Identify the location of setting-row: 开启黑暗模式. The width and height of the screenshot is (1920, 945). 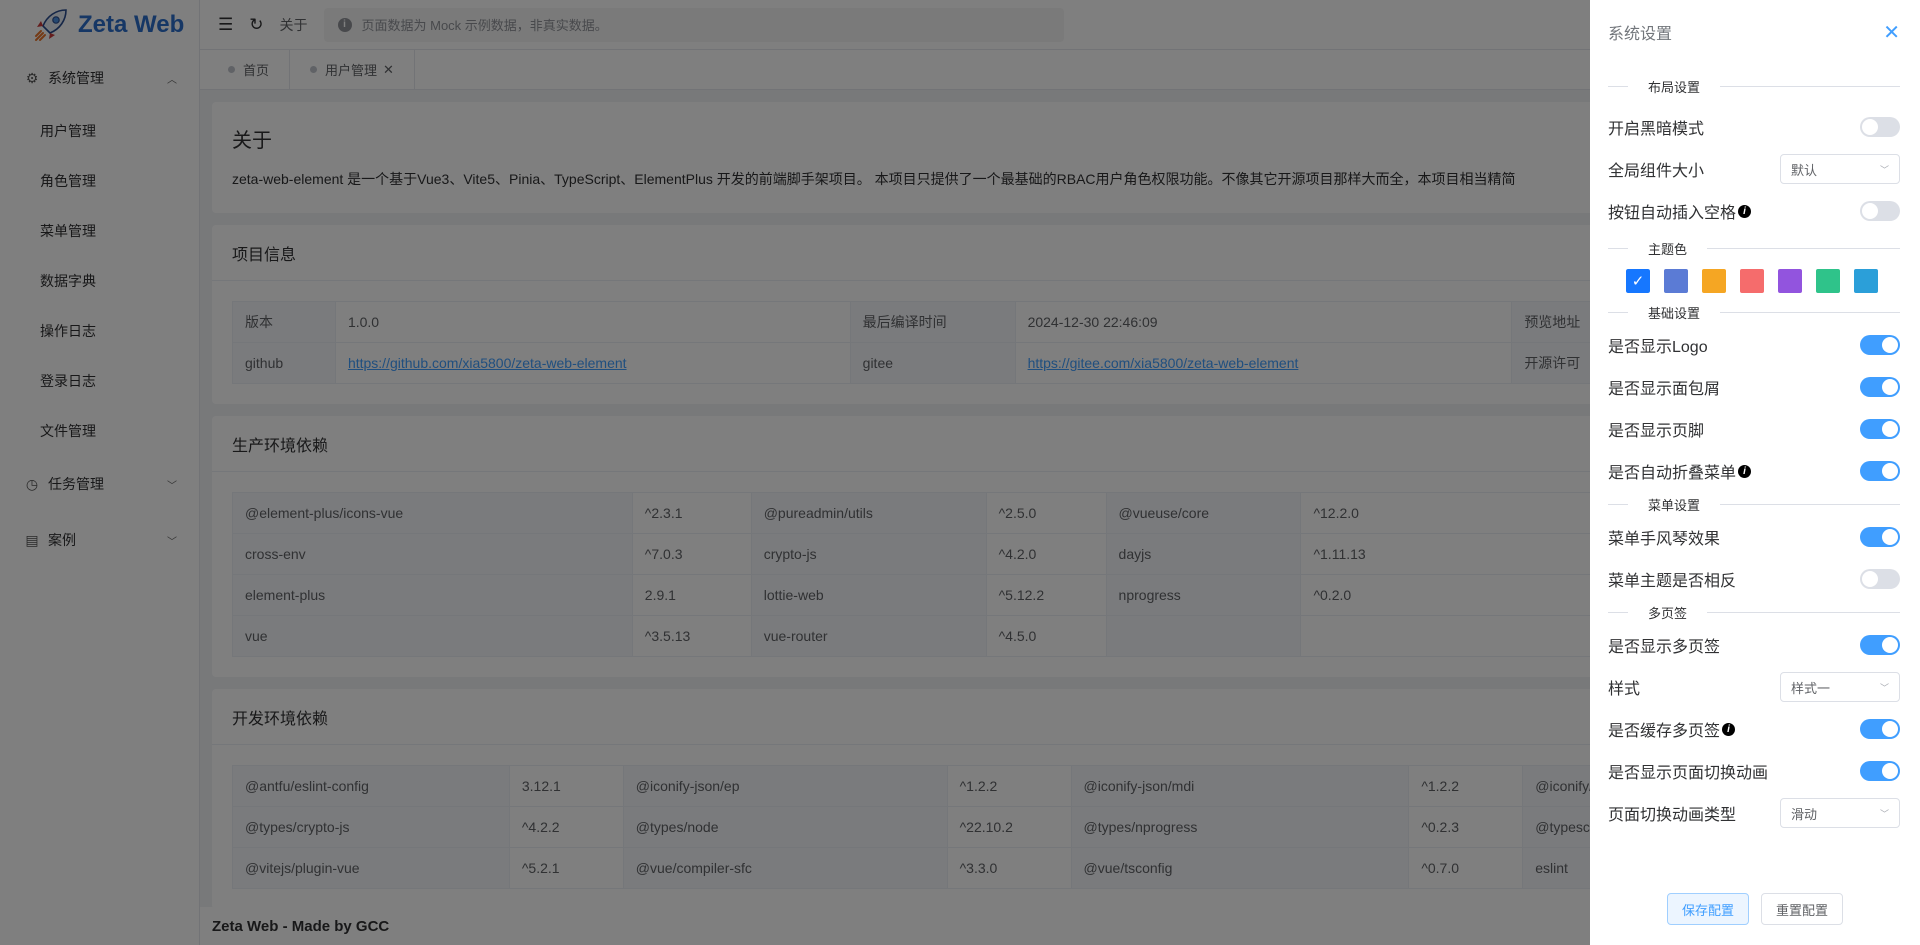
(1754, 127).